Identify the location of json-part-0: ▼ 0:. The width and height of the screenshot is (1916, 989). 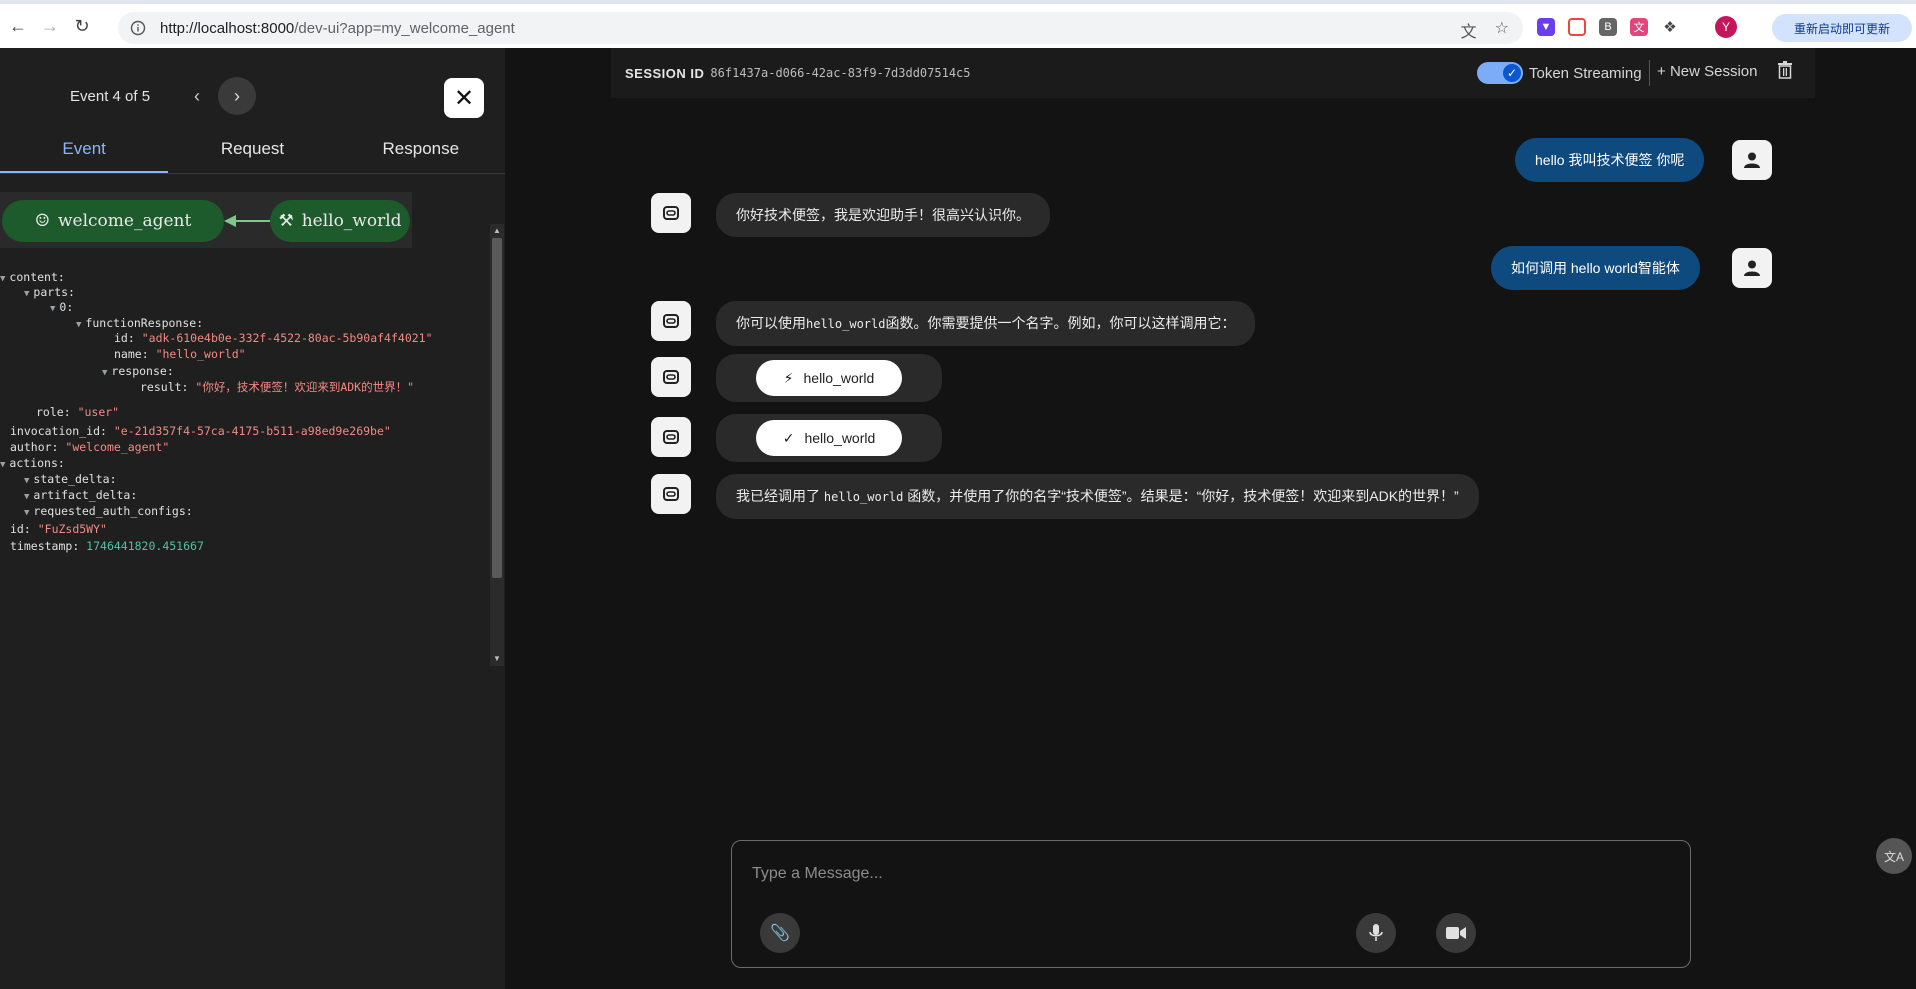
(61, 307).